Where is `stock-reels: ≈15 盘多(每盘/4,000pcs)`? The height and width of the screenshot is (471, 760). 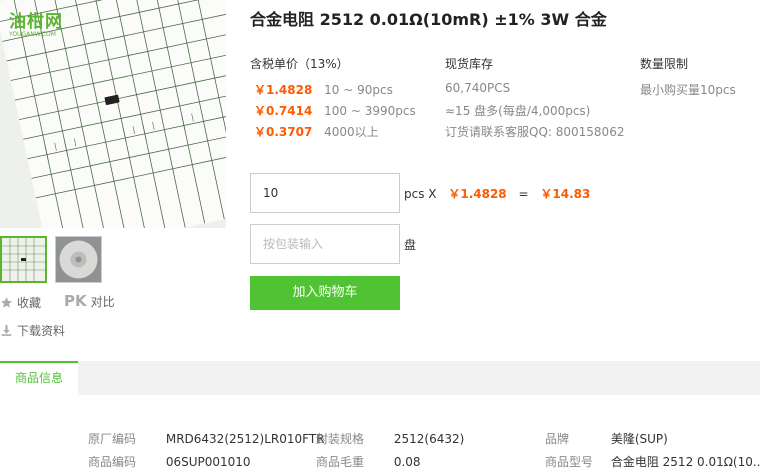 stock-reels: ≈15 盘多(每盘/4,000pcs) is located at coordinates (518, 111).